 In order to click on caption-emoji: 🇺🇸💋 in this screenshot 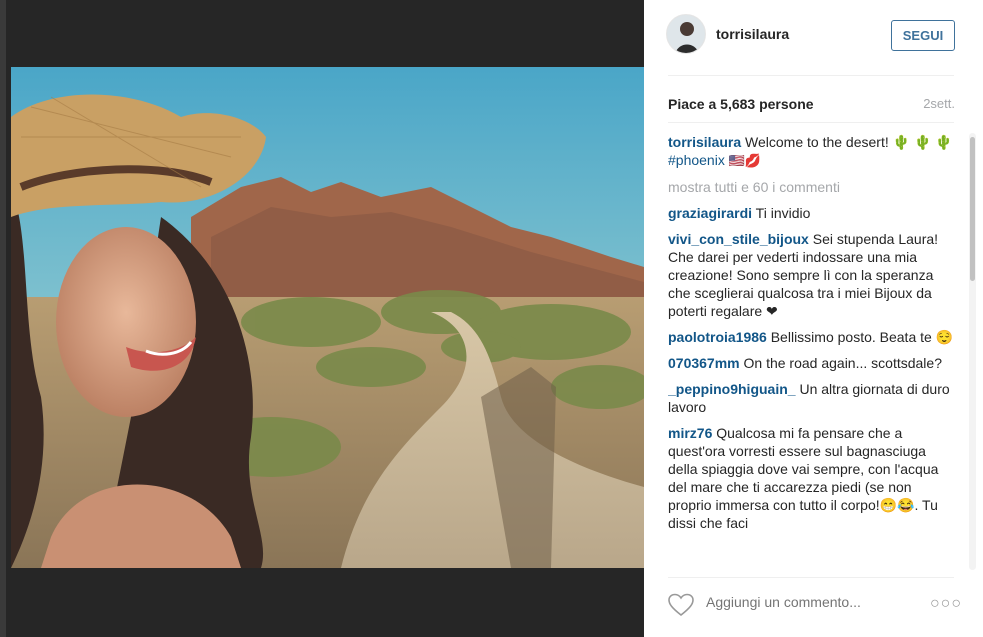, I will do `click(745, 160)`.